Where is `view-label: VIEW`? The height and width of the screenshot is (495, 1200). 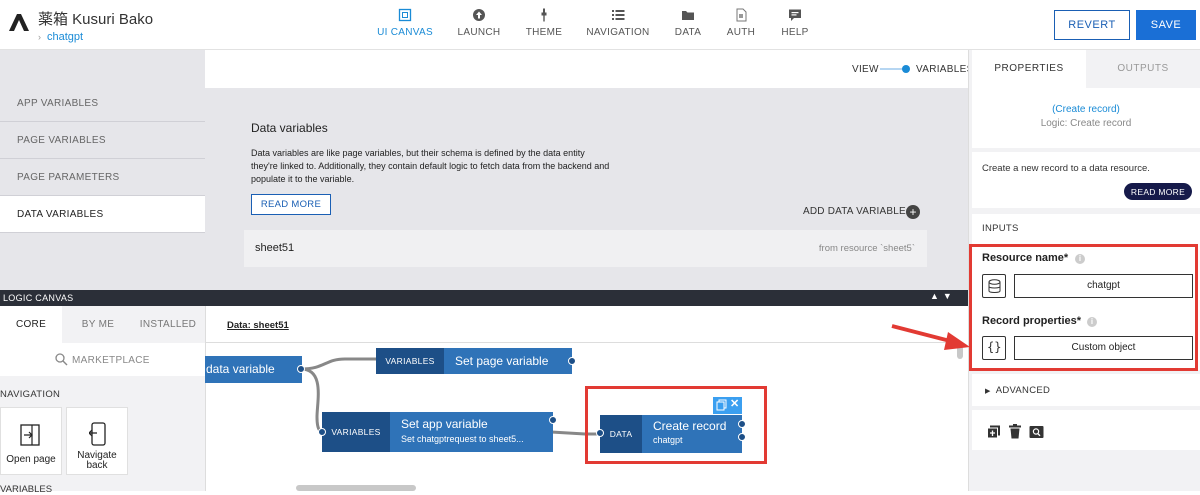 view-label: VIEW is located at coordinates (865, 69).